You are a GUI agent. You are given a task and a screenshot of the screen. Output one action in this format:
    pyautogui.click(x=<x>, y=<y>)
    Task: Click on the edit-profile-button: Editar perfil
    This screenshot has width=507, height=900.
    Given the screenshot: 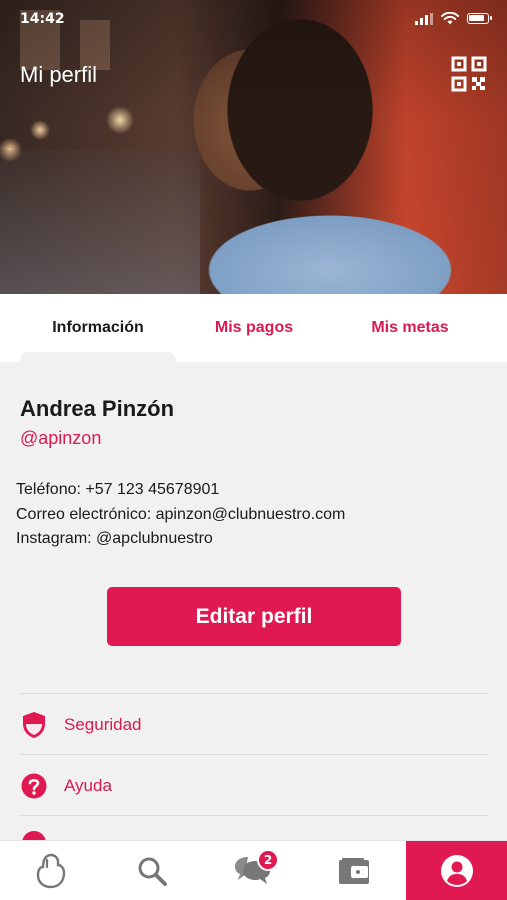 What is the action you would take?
    pyautogui.click(x=254, y=616)
    